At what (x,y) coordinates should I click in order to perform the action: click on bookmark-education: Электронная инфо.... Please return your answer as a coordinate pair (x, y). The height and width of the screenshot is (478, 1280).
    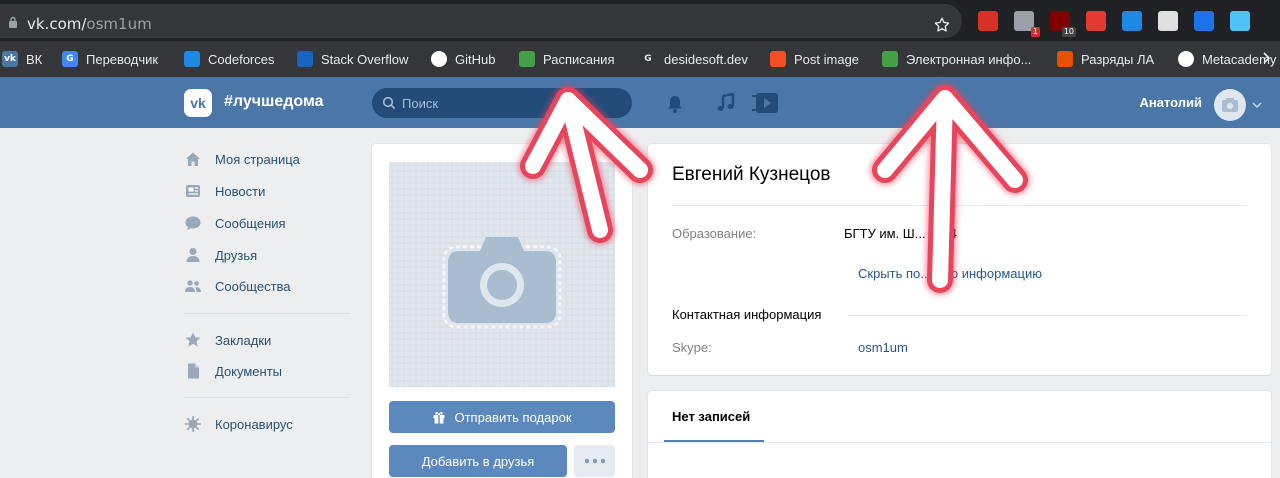
    Looking at the image, I should click on (956, 59).